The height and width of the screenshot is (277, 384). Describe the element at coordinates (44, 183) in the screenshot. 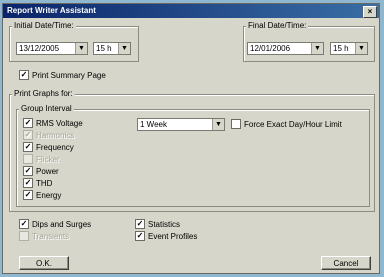

I see `graph-thd-label: THD` at that location.